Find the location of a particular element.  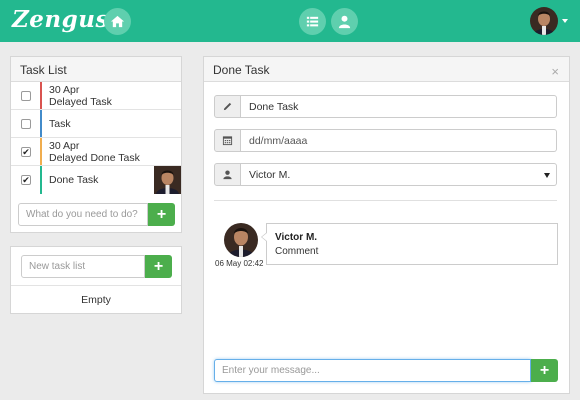

user-avatar is located at coordinates (544, 21).